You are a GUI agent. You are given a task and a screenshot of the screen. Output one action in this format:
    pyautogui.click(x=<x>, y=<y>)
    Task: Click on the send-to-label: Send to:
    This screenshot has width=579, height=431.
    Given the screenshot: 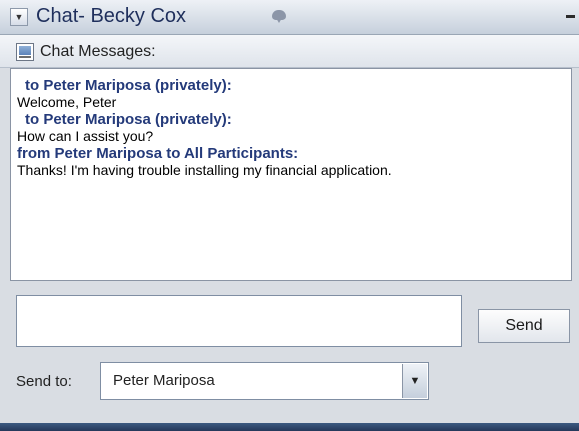 What is the action you would take?
    pyautogui.click(x=44, y=381)
    